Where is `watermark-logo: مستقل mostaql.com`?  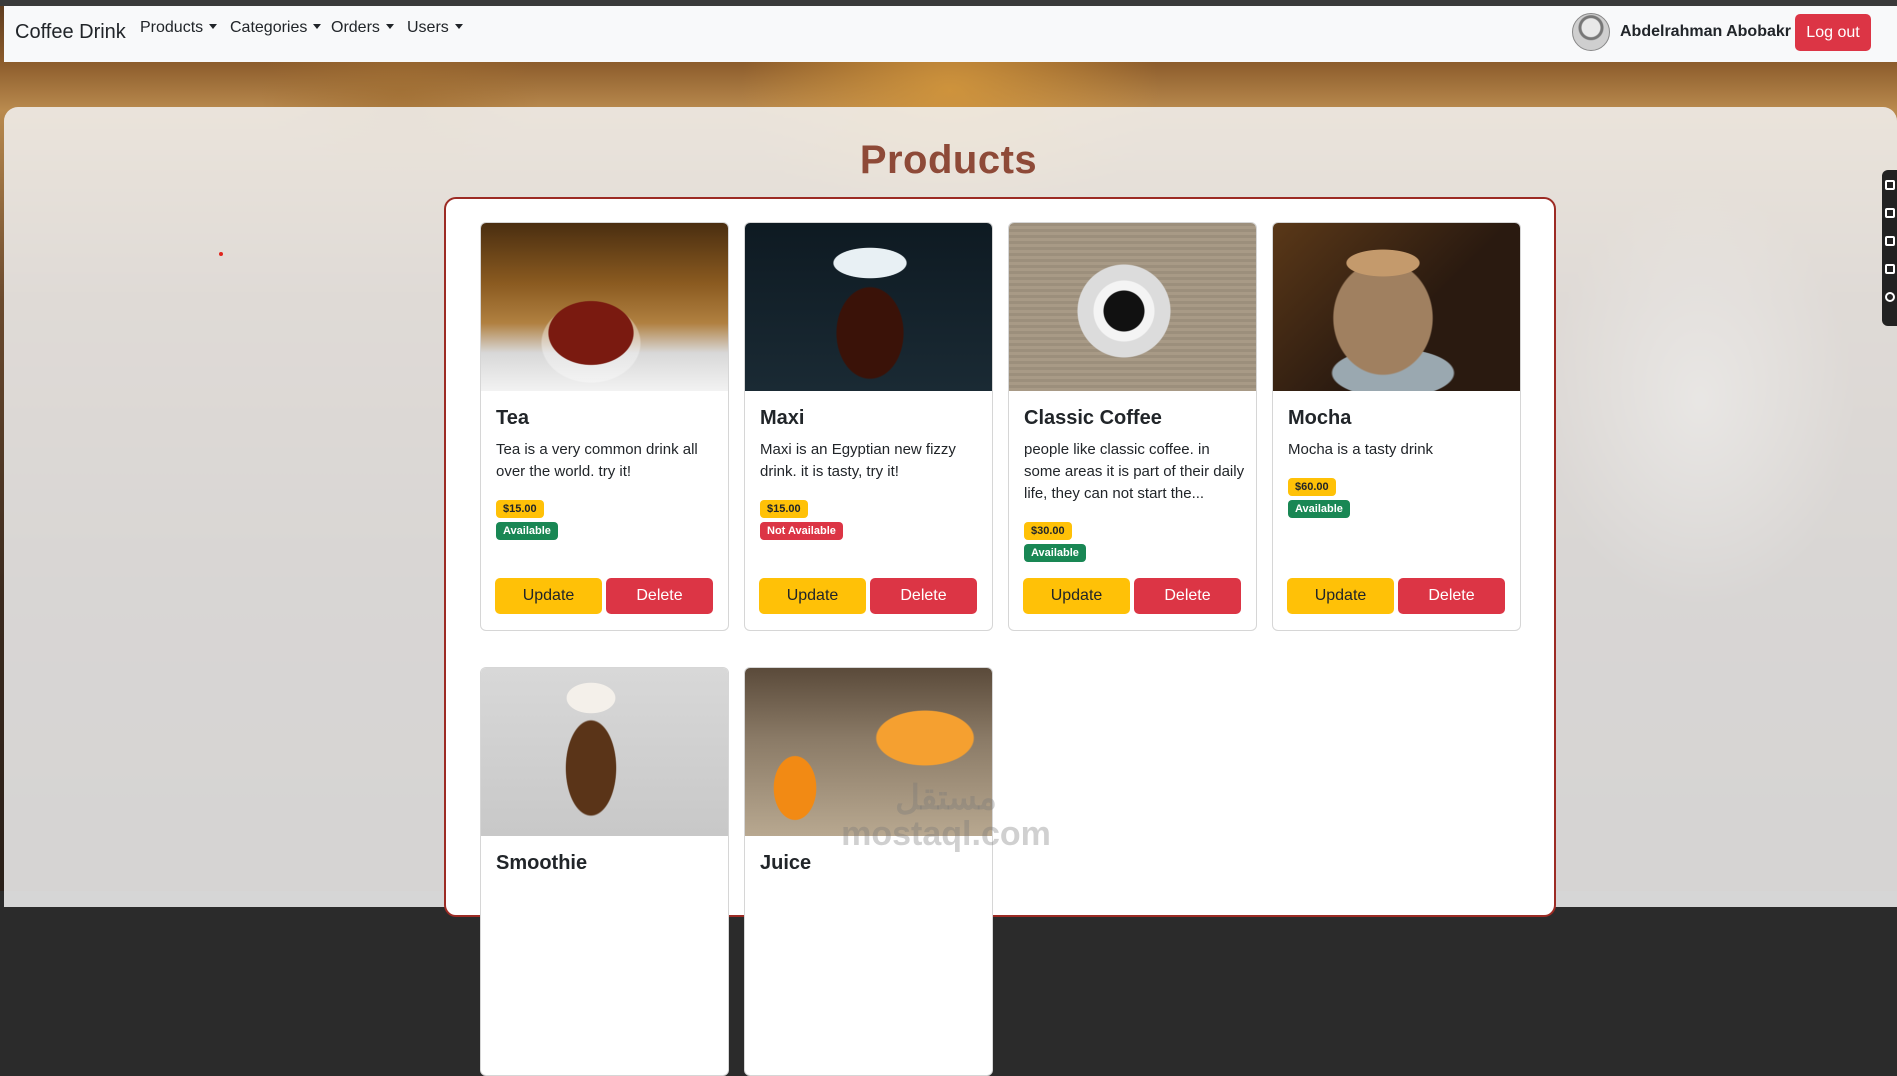 watermark-logo: مستقل mostaql.com is located at coordinates (946, 816).